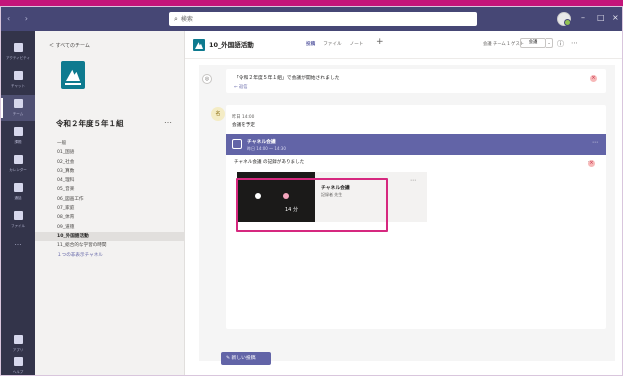 This screenshot has height=376, width=623. Describe the element at coordinates (18, 159) in the screenshot. I see `calendar-icon` at that location.